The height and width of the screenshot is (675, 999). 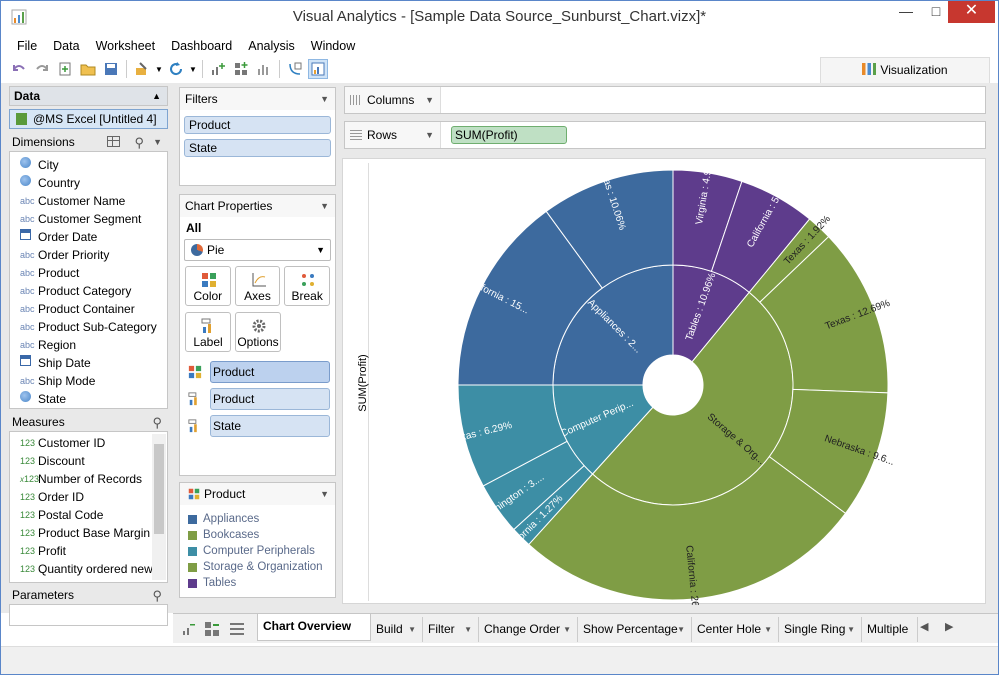 I want to click on tab-change-order: Change Order ▼, so click(x=528, y=629).